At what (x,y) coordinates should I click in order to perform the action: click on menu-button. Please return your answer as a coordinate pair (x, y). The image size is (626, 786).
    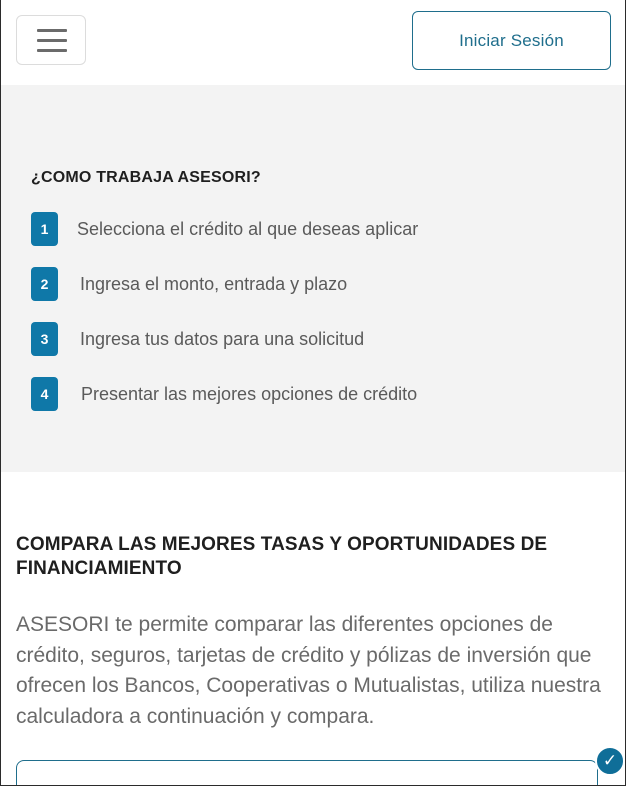
    Looking at the image, I should click on (51, 40).